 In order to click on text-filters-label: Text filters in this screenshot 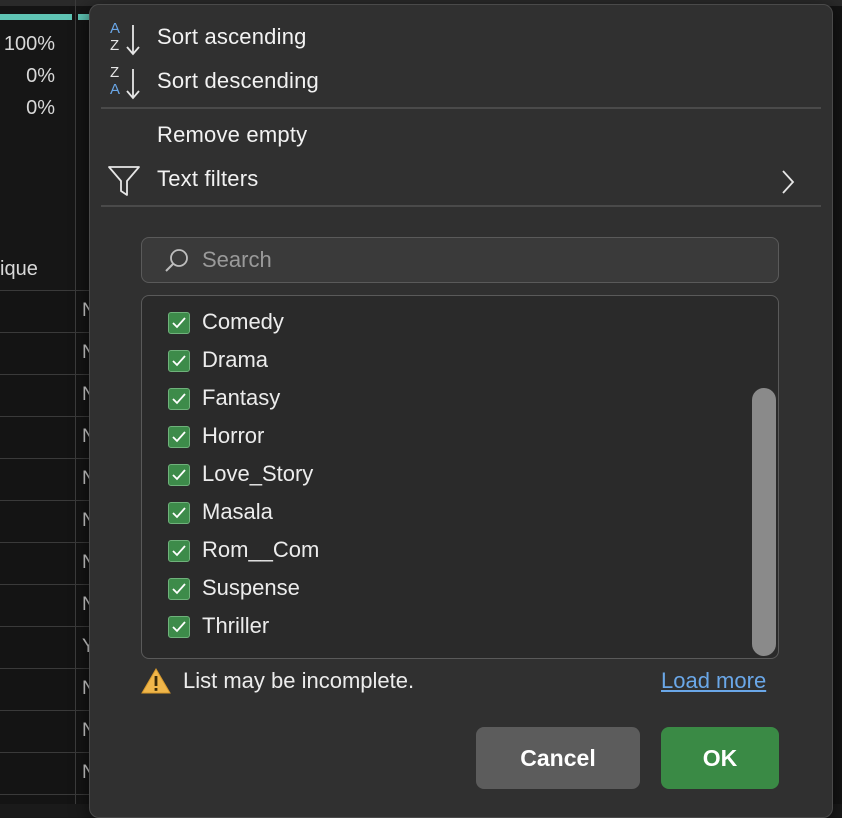, I will do `click(208, 178)`.